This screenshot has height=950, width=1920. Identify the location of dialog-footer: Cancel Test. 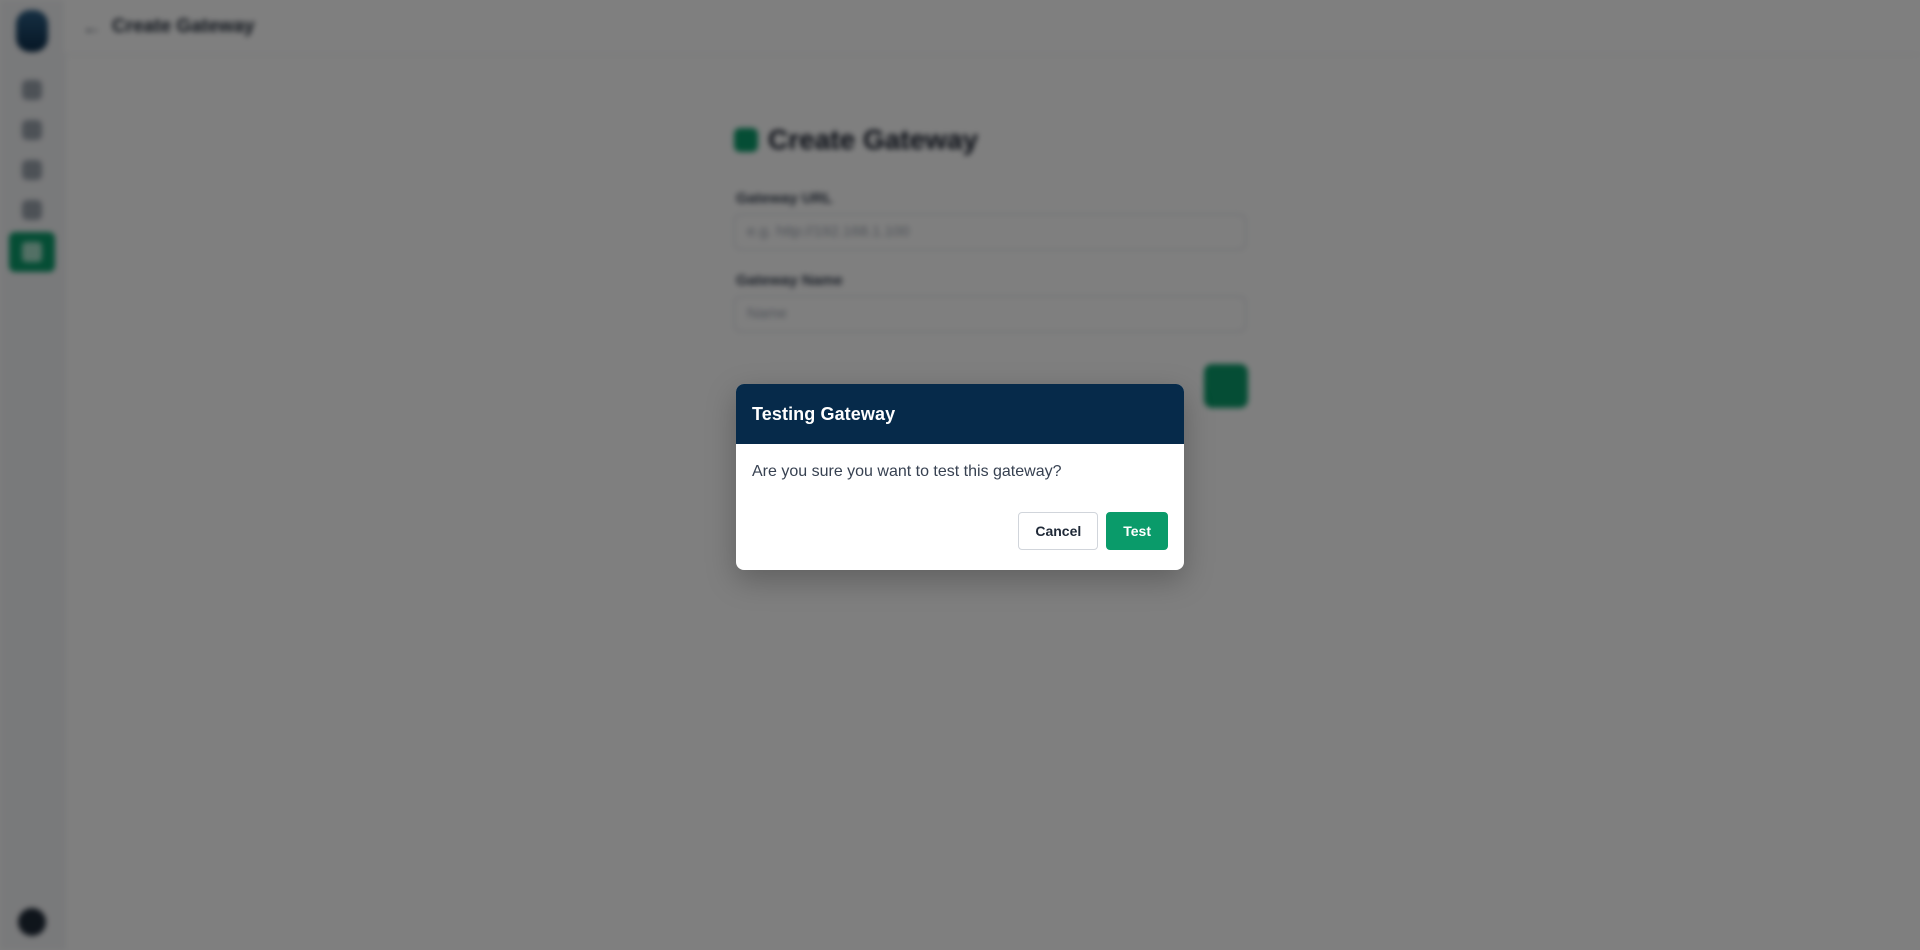
(960, 527).